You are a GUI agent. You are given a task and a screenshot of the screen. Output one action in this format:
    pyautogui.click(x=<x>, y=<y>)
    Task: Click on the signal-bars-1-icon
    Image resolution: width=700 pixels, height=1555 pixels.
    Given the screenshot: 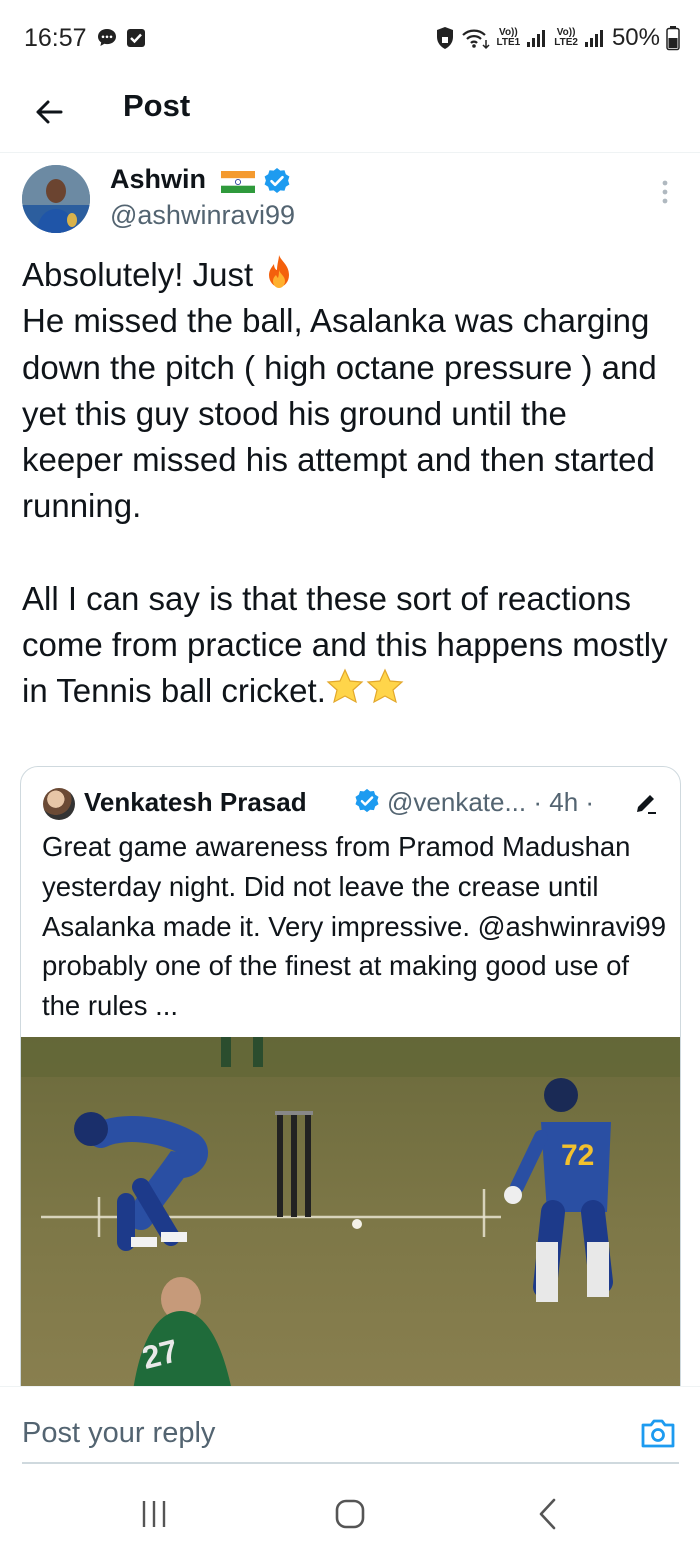 What is the action you would take?
    pyautogui.click(x=536, y=38)
    